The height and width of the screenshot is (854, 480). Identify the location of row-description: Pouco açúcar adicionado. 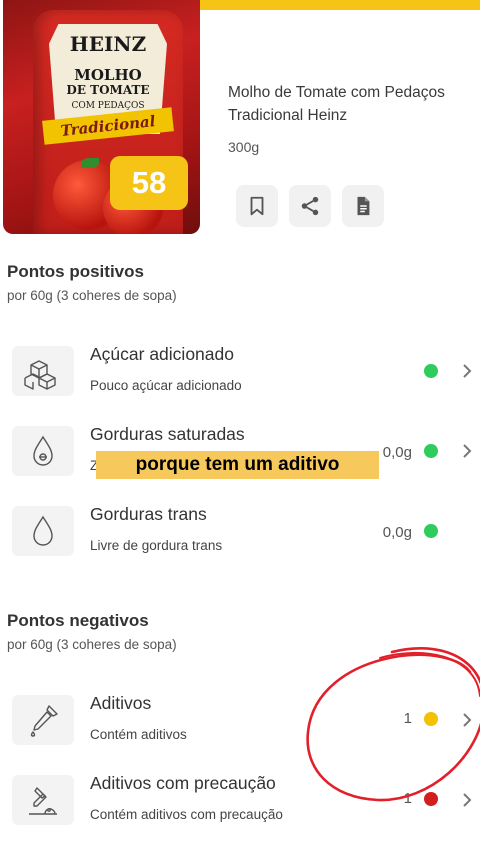
(166, 385).